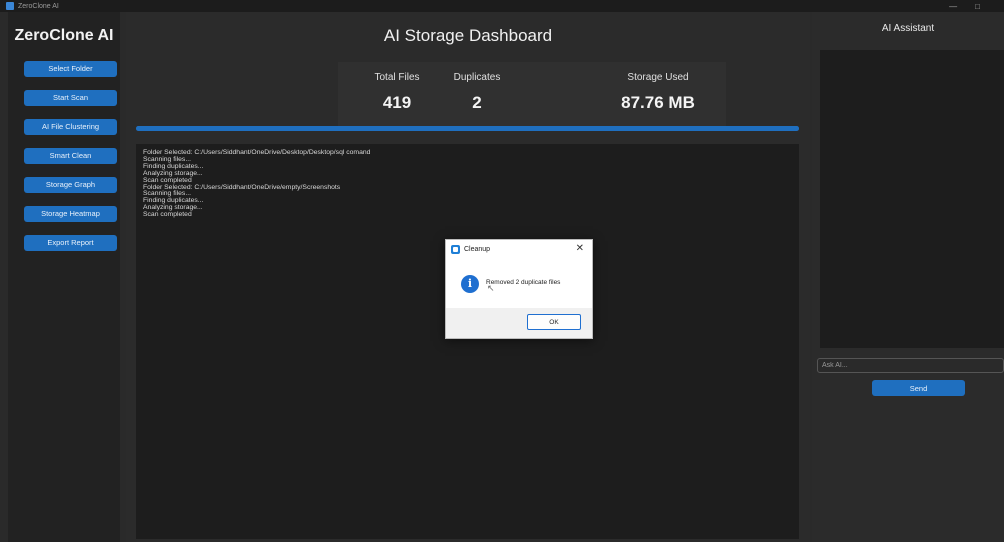 This screenshot has width=1004, height=542. I want to click on scan-progress-bar, so click(467, 128).